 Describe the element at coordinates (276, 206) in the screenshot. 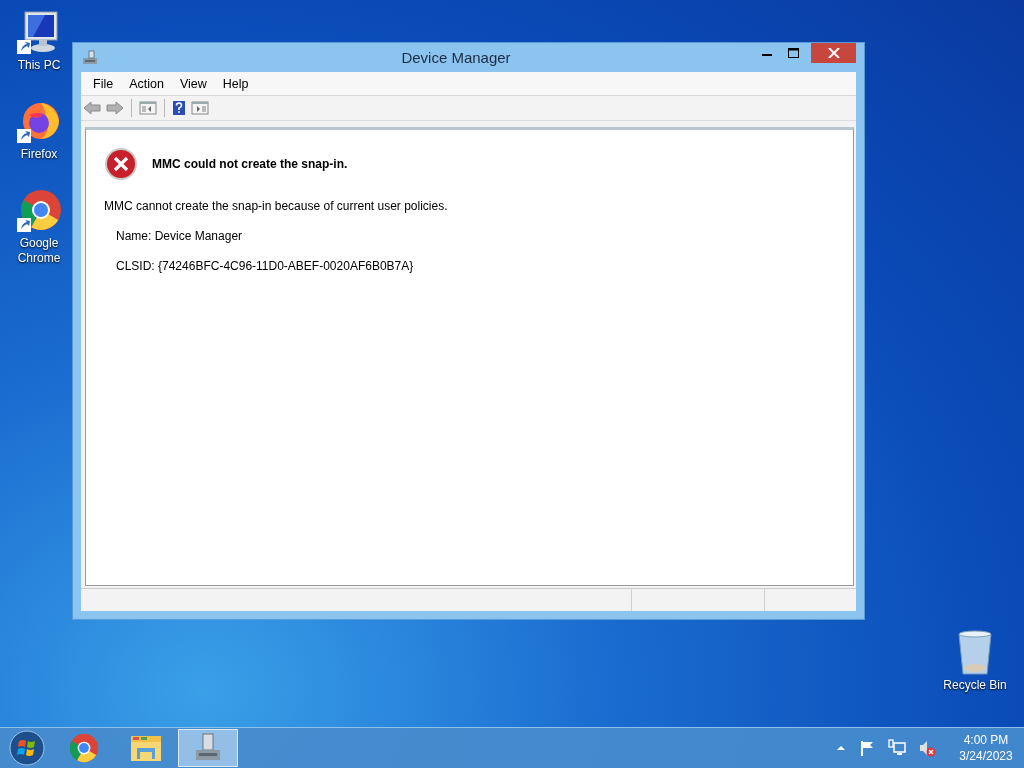

I see `error-message: MMC cannot create the snap-in because of current user policies.` at that location.